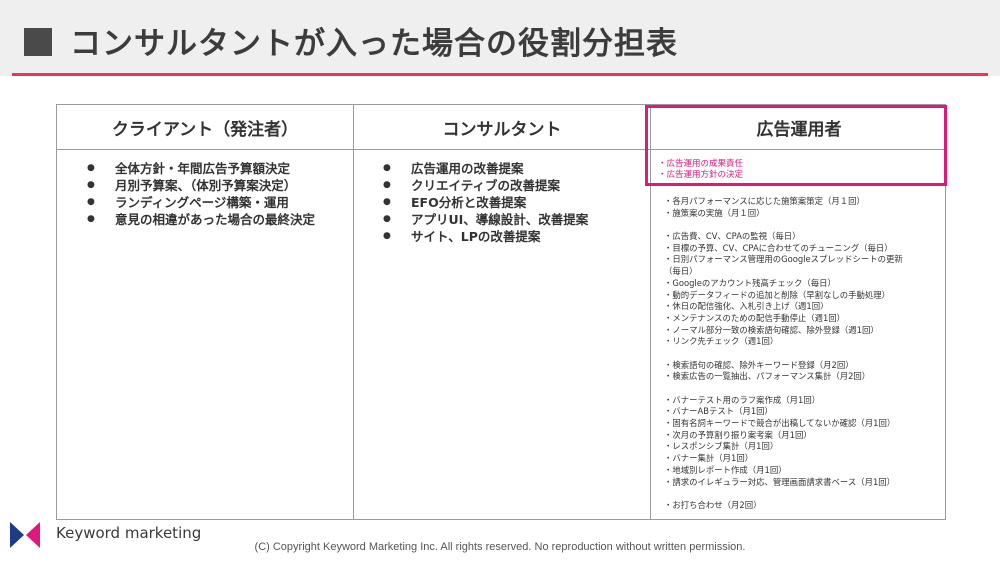 This screenshot has width=1000, height=563. Describe the element at coordinates (201, 219) in the screenshot. I see `list-item: 意見の相違があった場合の最終決定` at that location.